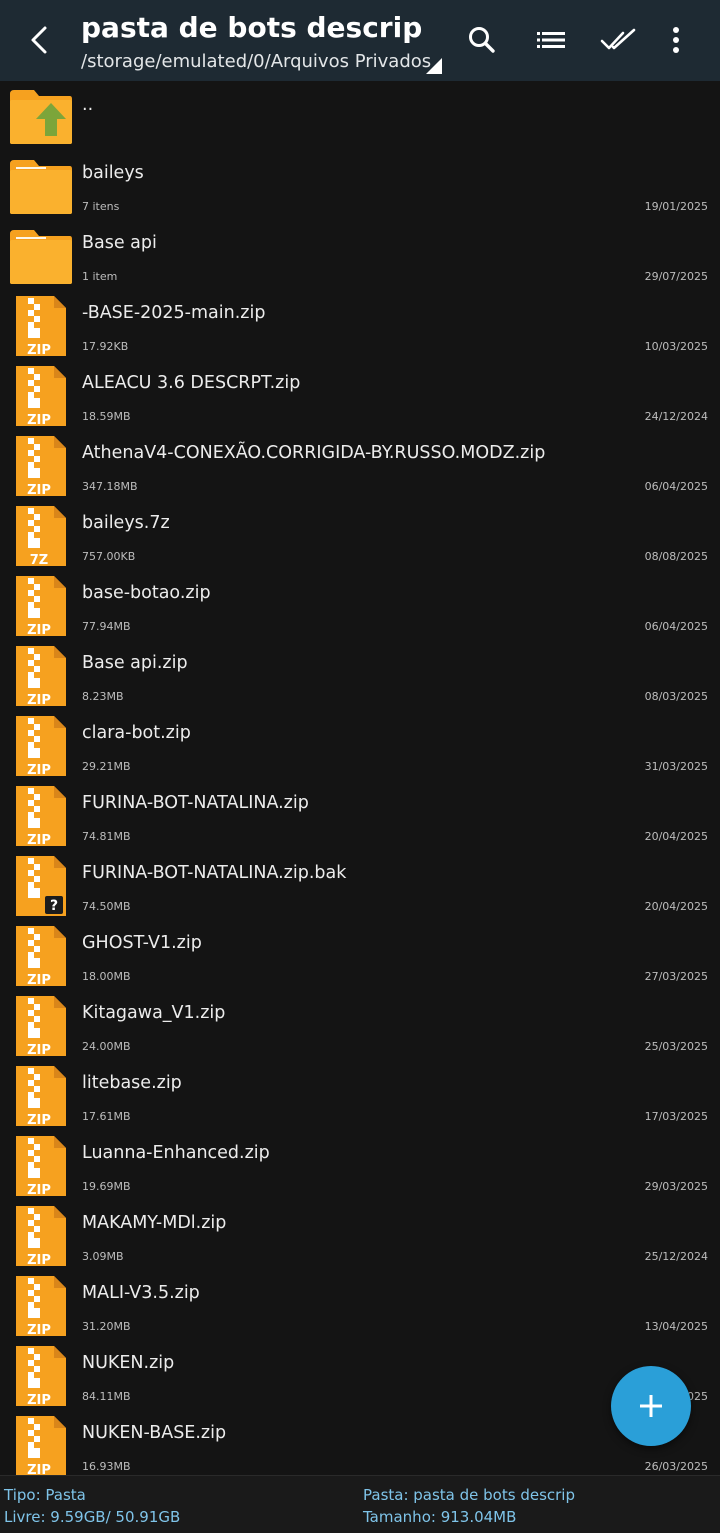 The height and width of the screenshot is (1533, 720). Describe the element at coordinates (92, 1517) in the screenshot. I see `status-free-space: Livre: 9.59GB/ 50.91GB` at that location.